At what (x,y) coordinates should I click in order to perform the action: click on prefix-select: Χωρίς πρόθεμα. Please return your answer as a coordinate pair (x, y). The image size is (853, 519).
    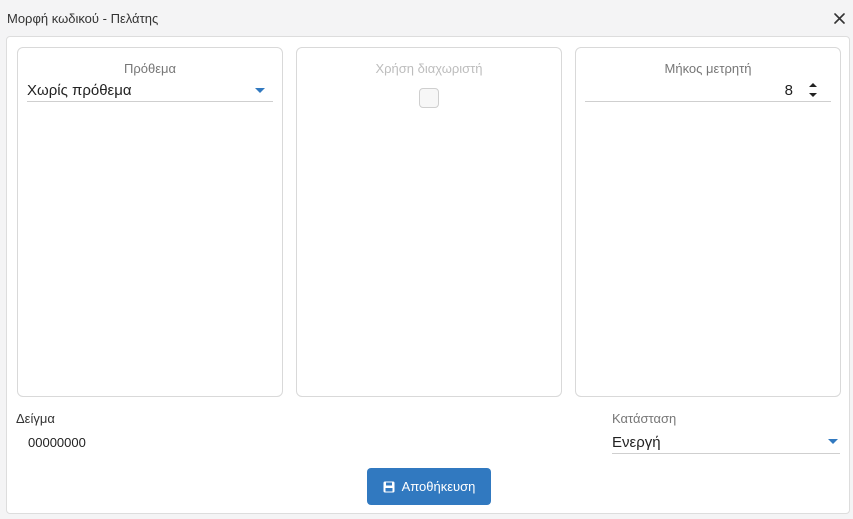
    Looking at the image, I should click on (150, 91).